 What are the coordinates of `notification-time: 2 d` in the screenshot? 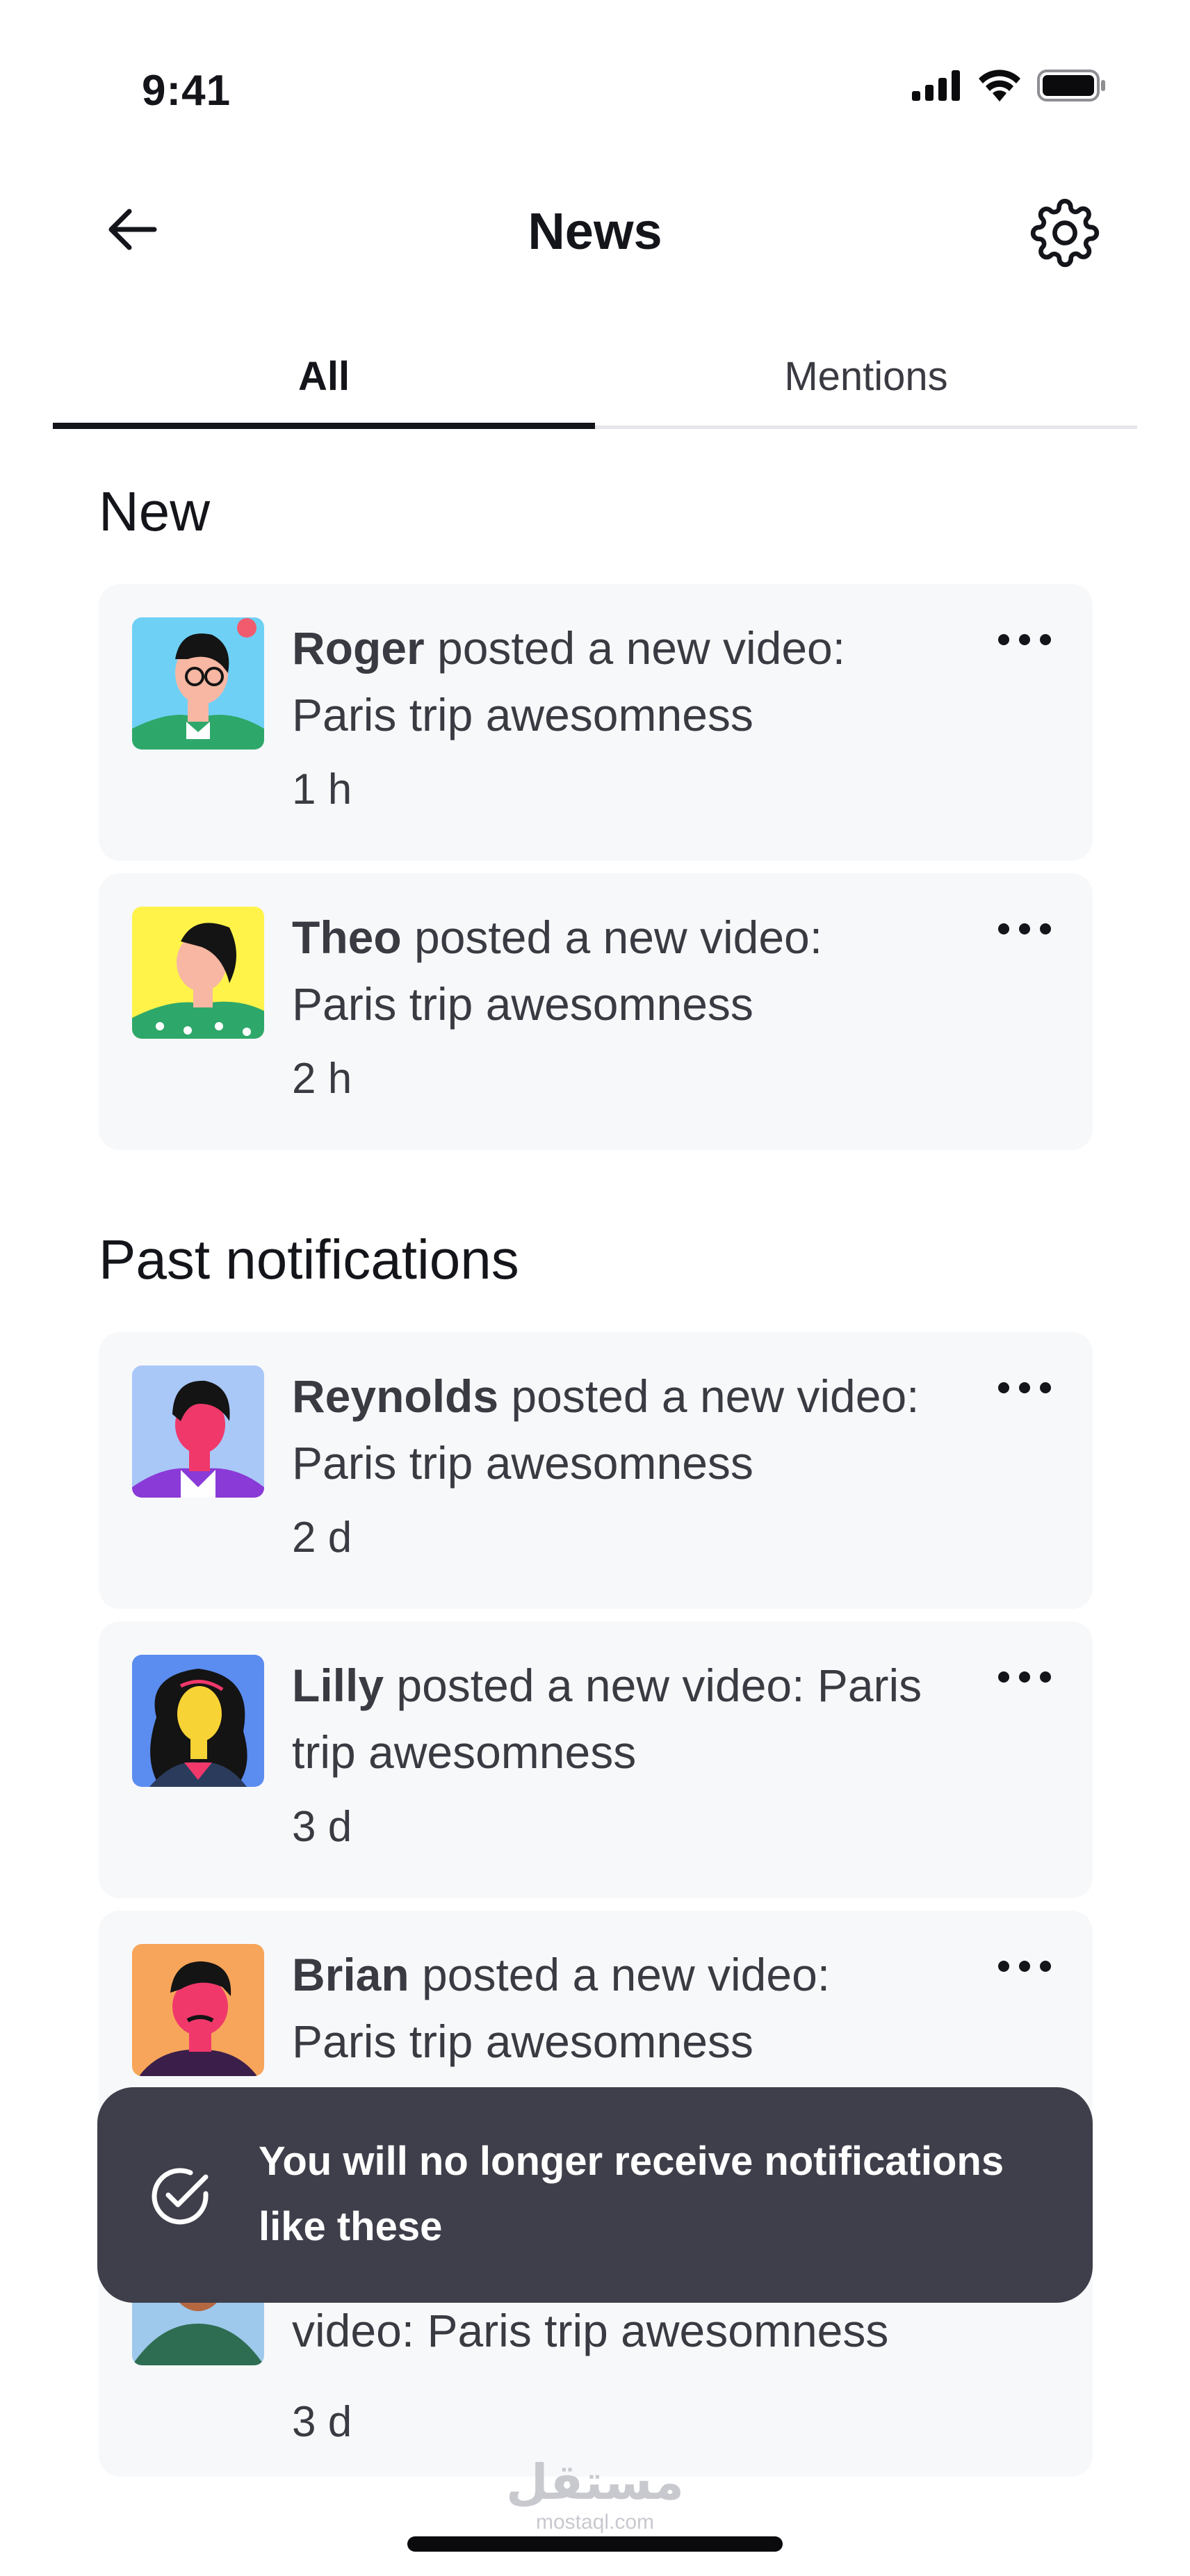 It's located at (322, 1538).